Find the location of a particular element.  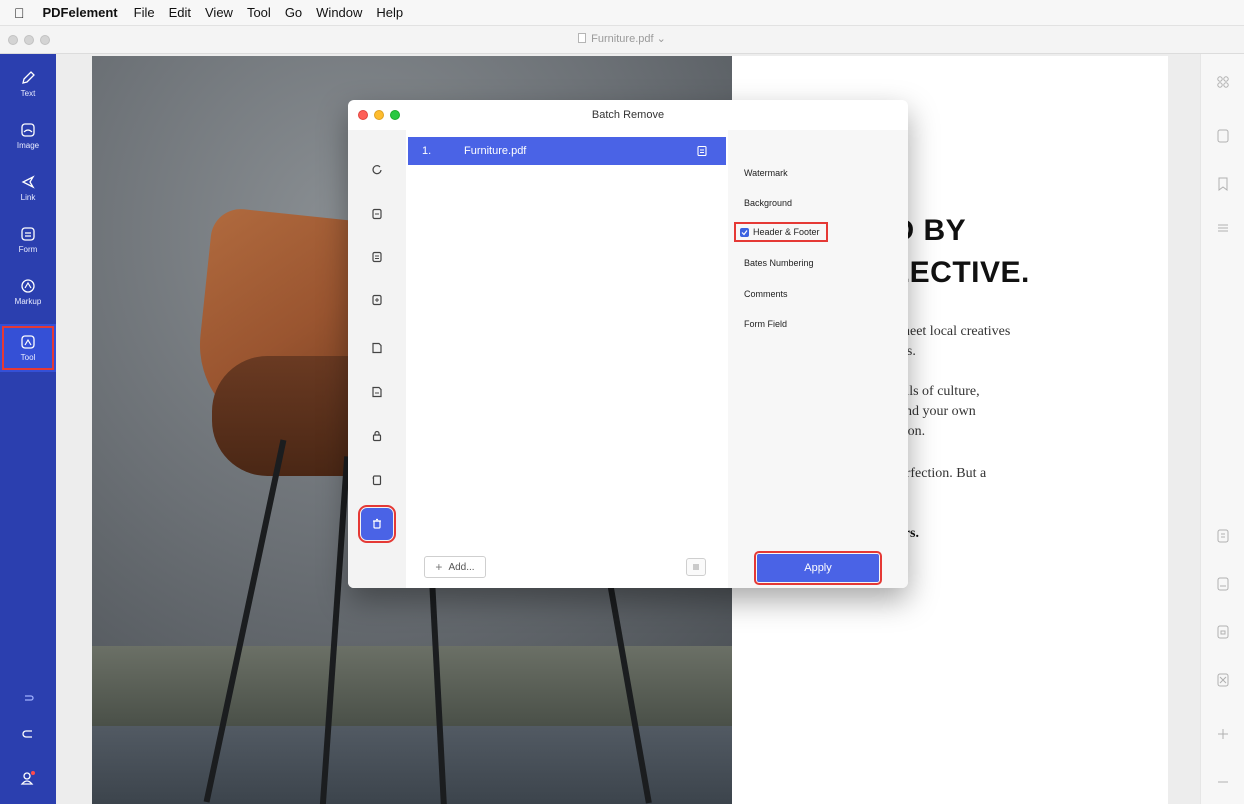

menu-window: Window is located at coordinates (339, 12).